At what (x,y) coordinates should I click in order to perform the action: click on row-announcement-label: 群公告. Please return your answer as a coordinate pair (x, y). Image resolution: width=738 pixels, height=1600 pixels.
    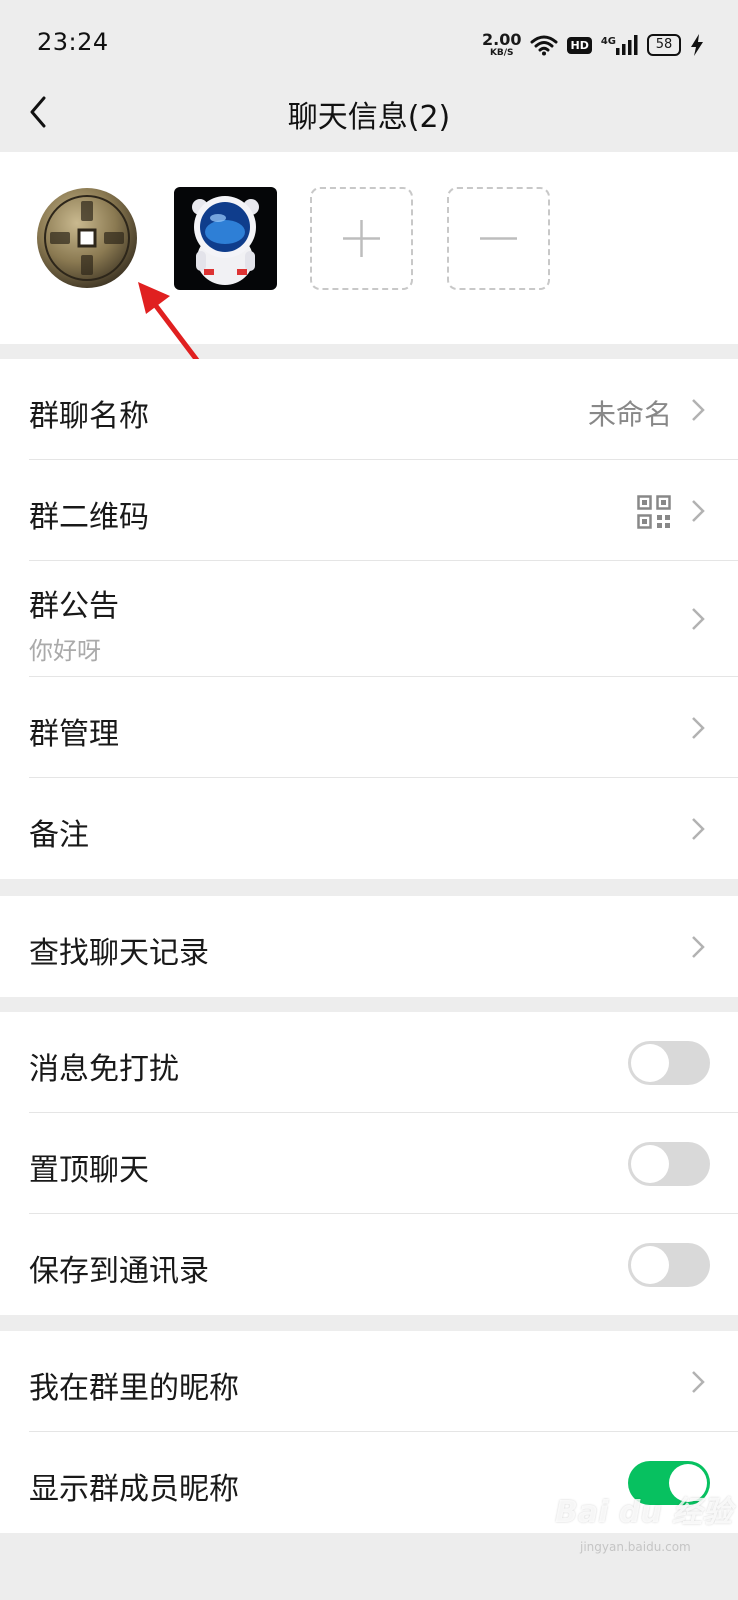
    Looking at the image, I should click on (74, 606).